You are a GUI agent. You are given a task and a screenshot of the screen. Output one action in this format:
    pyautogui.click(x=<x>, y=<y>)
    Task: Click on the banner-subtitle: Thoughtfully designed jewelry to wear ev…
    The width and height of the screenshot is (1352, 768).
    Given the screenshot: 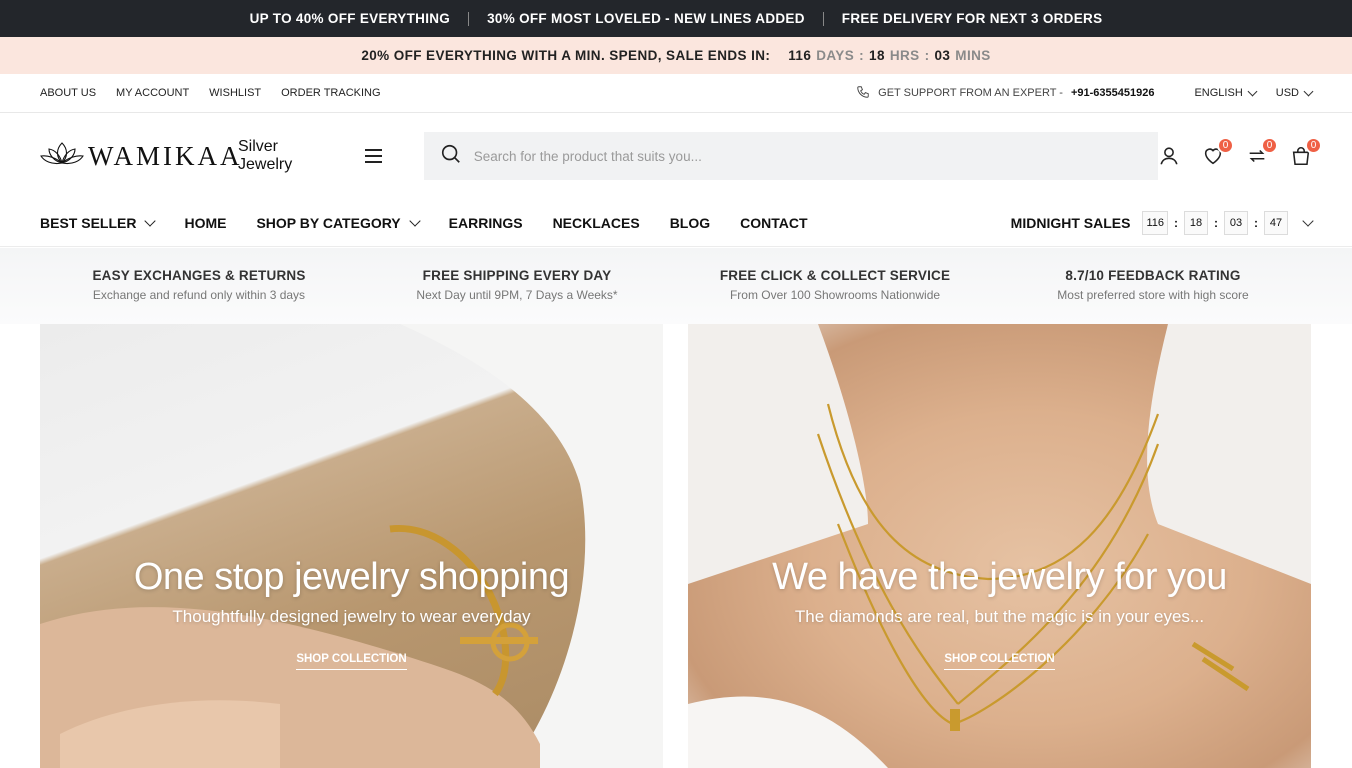 What is the action you would take?
    pyautogui.click(x=351, y=616)
    